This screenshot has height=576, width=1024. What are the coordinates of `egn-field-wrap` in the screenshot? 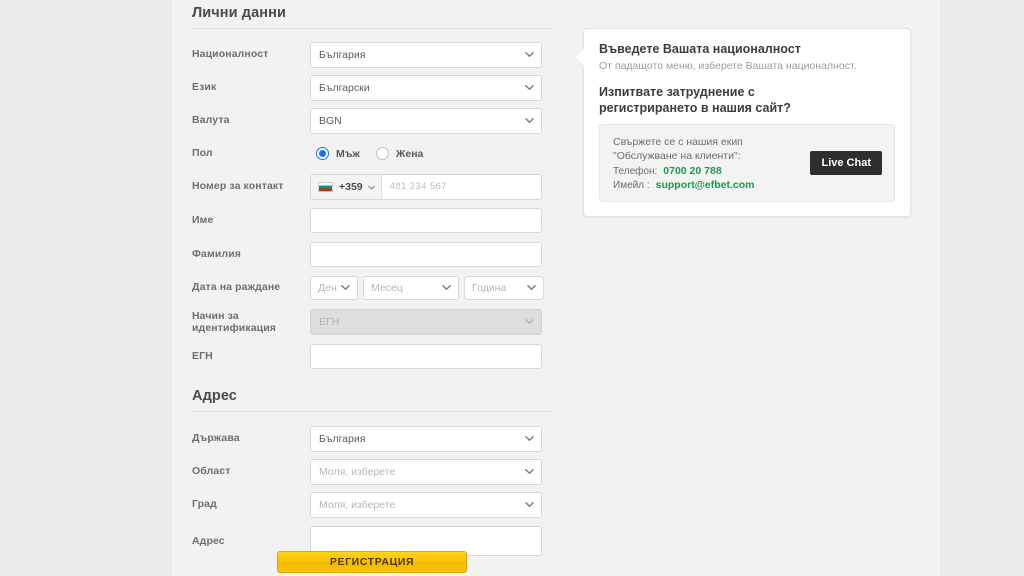 It's located at (431, 356).